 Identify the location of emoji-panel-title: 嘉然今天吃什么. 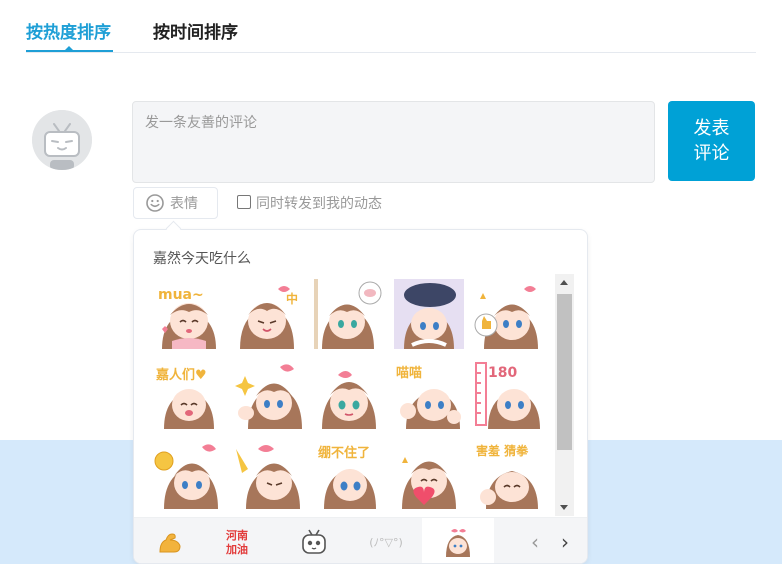
(202, 259).